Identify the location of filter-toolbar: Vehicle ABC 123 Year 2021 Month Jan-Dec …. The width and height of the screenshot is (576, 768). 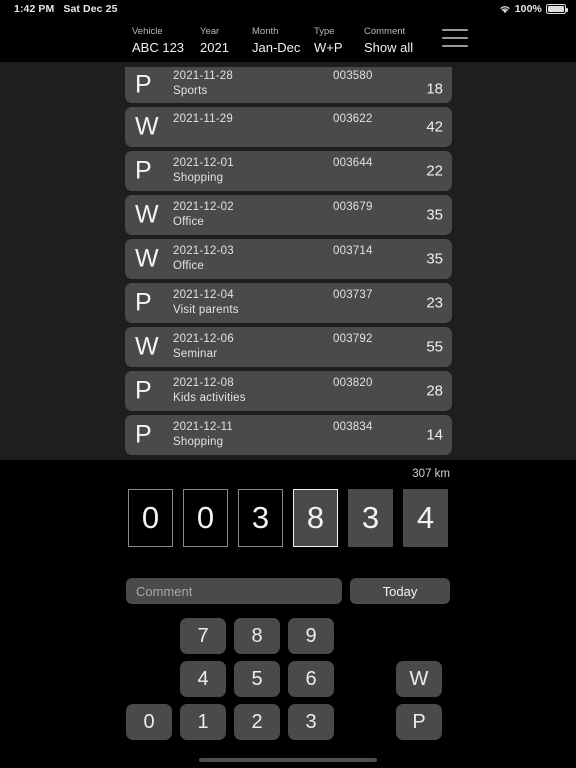
(288, 40).